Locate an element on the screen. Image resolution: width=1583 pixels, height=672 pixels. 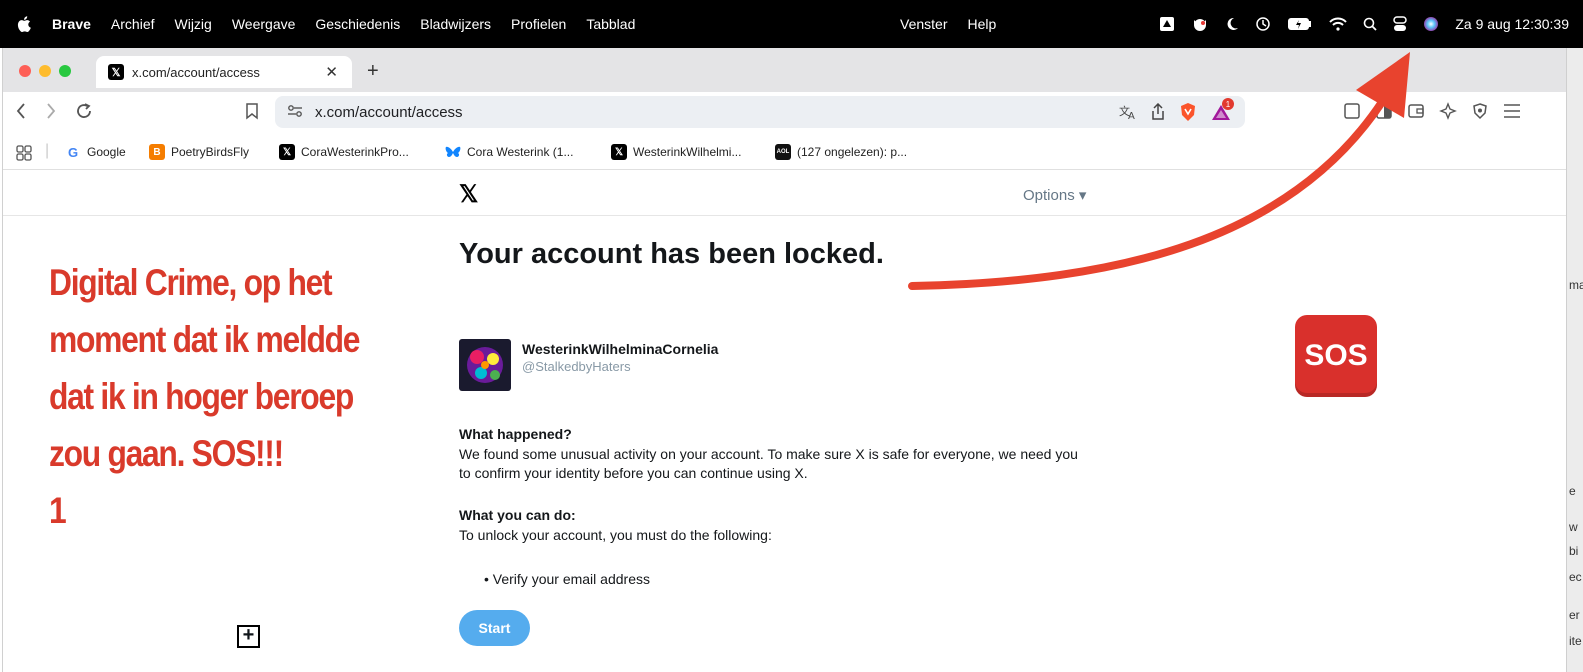
browser-toolbar-right is located at coordinates (1439, 111).